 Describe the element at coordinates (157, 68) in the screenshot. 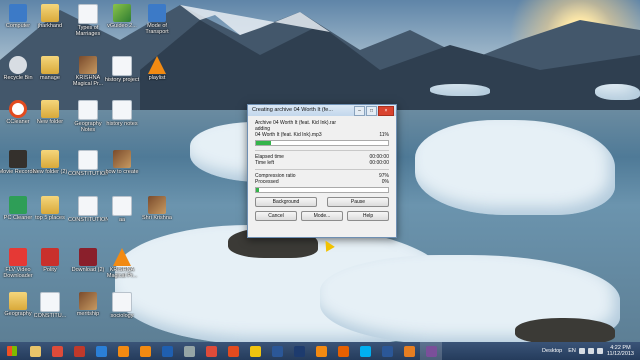

I see `desktop-icon: playlist` at that location.